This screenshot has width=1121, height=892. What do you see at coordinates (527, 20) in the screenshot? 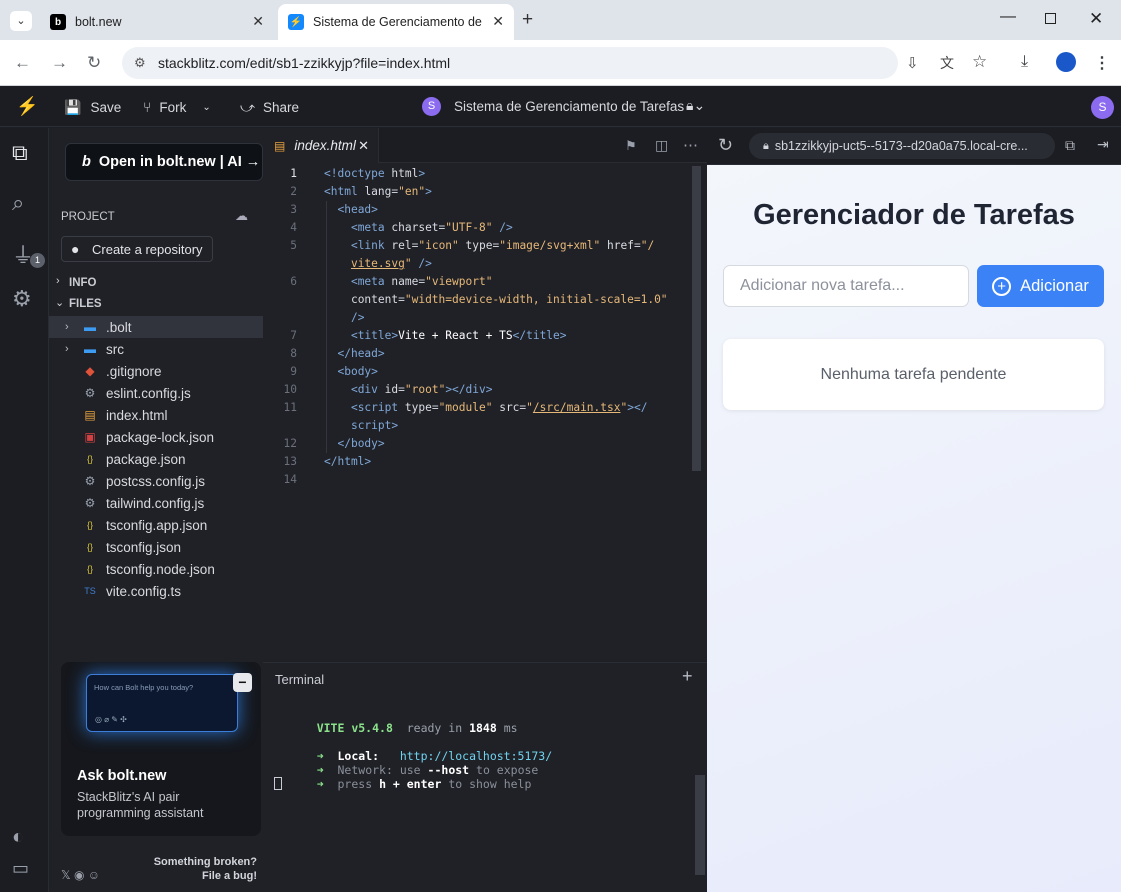
I see `new-tab-icon: +` at bounding box center [527, 20].